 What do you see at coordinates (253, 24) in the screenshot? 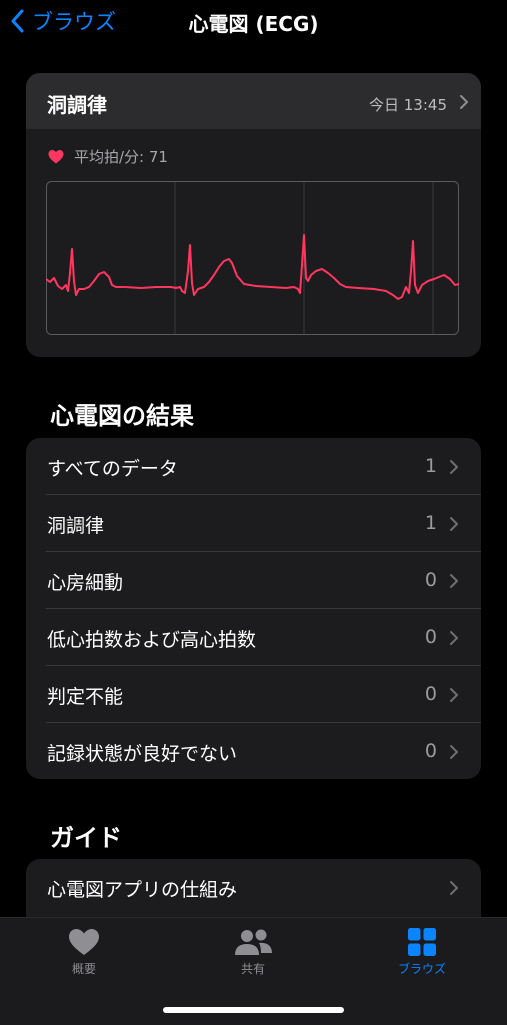
I see `page-title: 心電図 (ECG)` at bounding box center [253, 24].